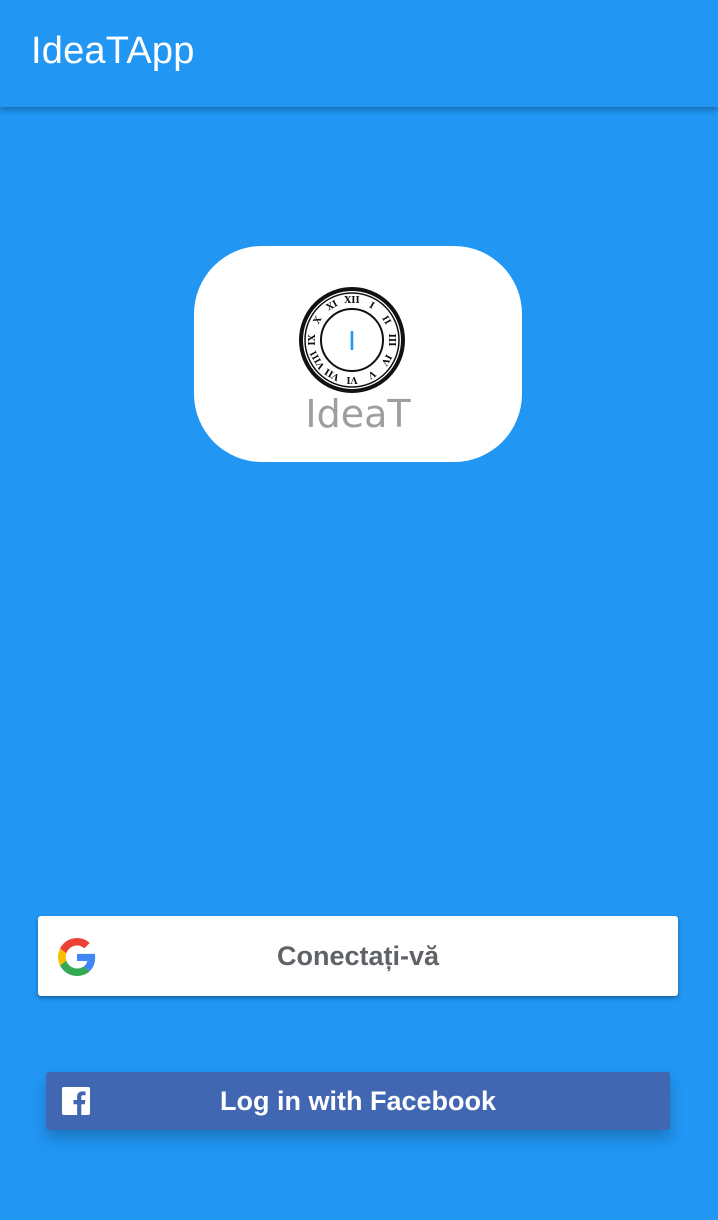 This screenshot has width=718, height=1220. Describe the element at coordinates (351, 301) in the screenshot. I see `clock-numeral: XII` at that location.